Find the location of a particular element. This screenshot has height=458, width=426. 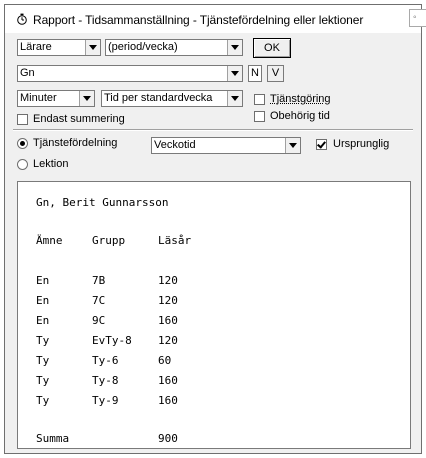

close-icon: ◦ is located at coordinates (415, 17).